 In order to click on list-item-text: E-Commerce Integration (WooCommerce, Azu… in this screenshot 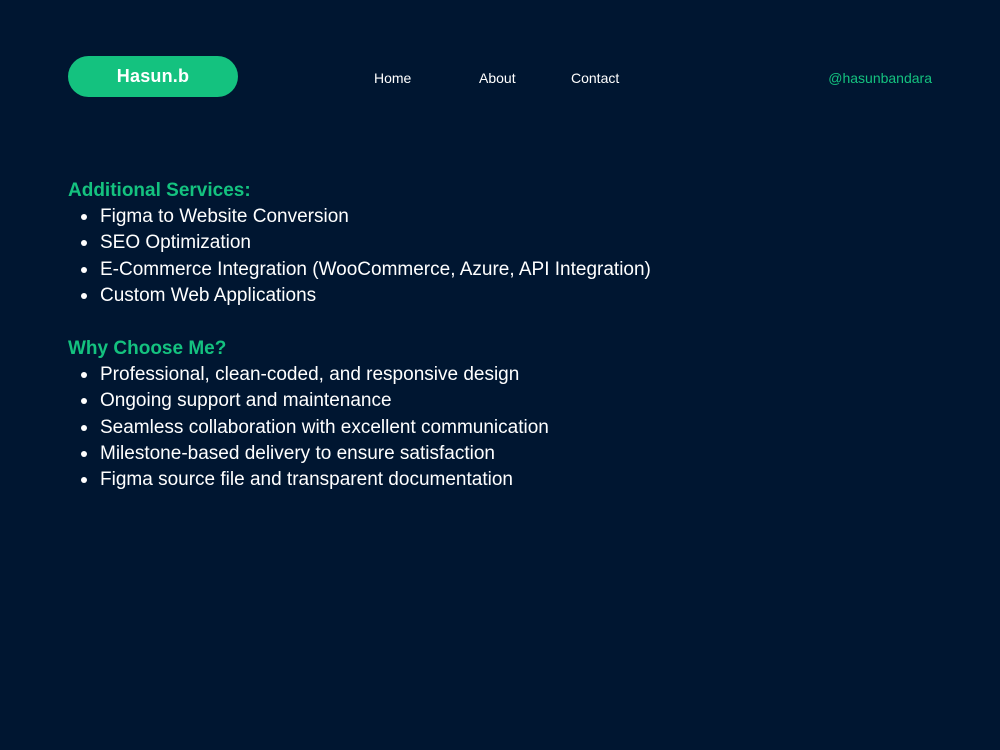, I will do `click(375, 269)`.